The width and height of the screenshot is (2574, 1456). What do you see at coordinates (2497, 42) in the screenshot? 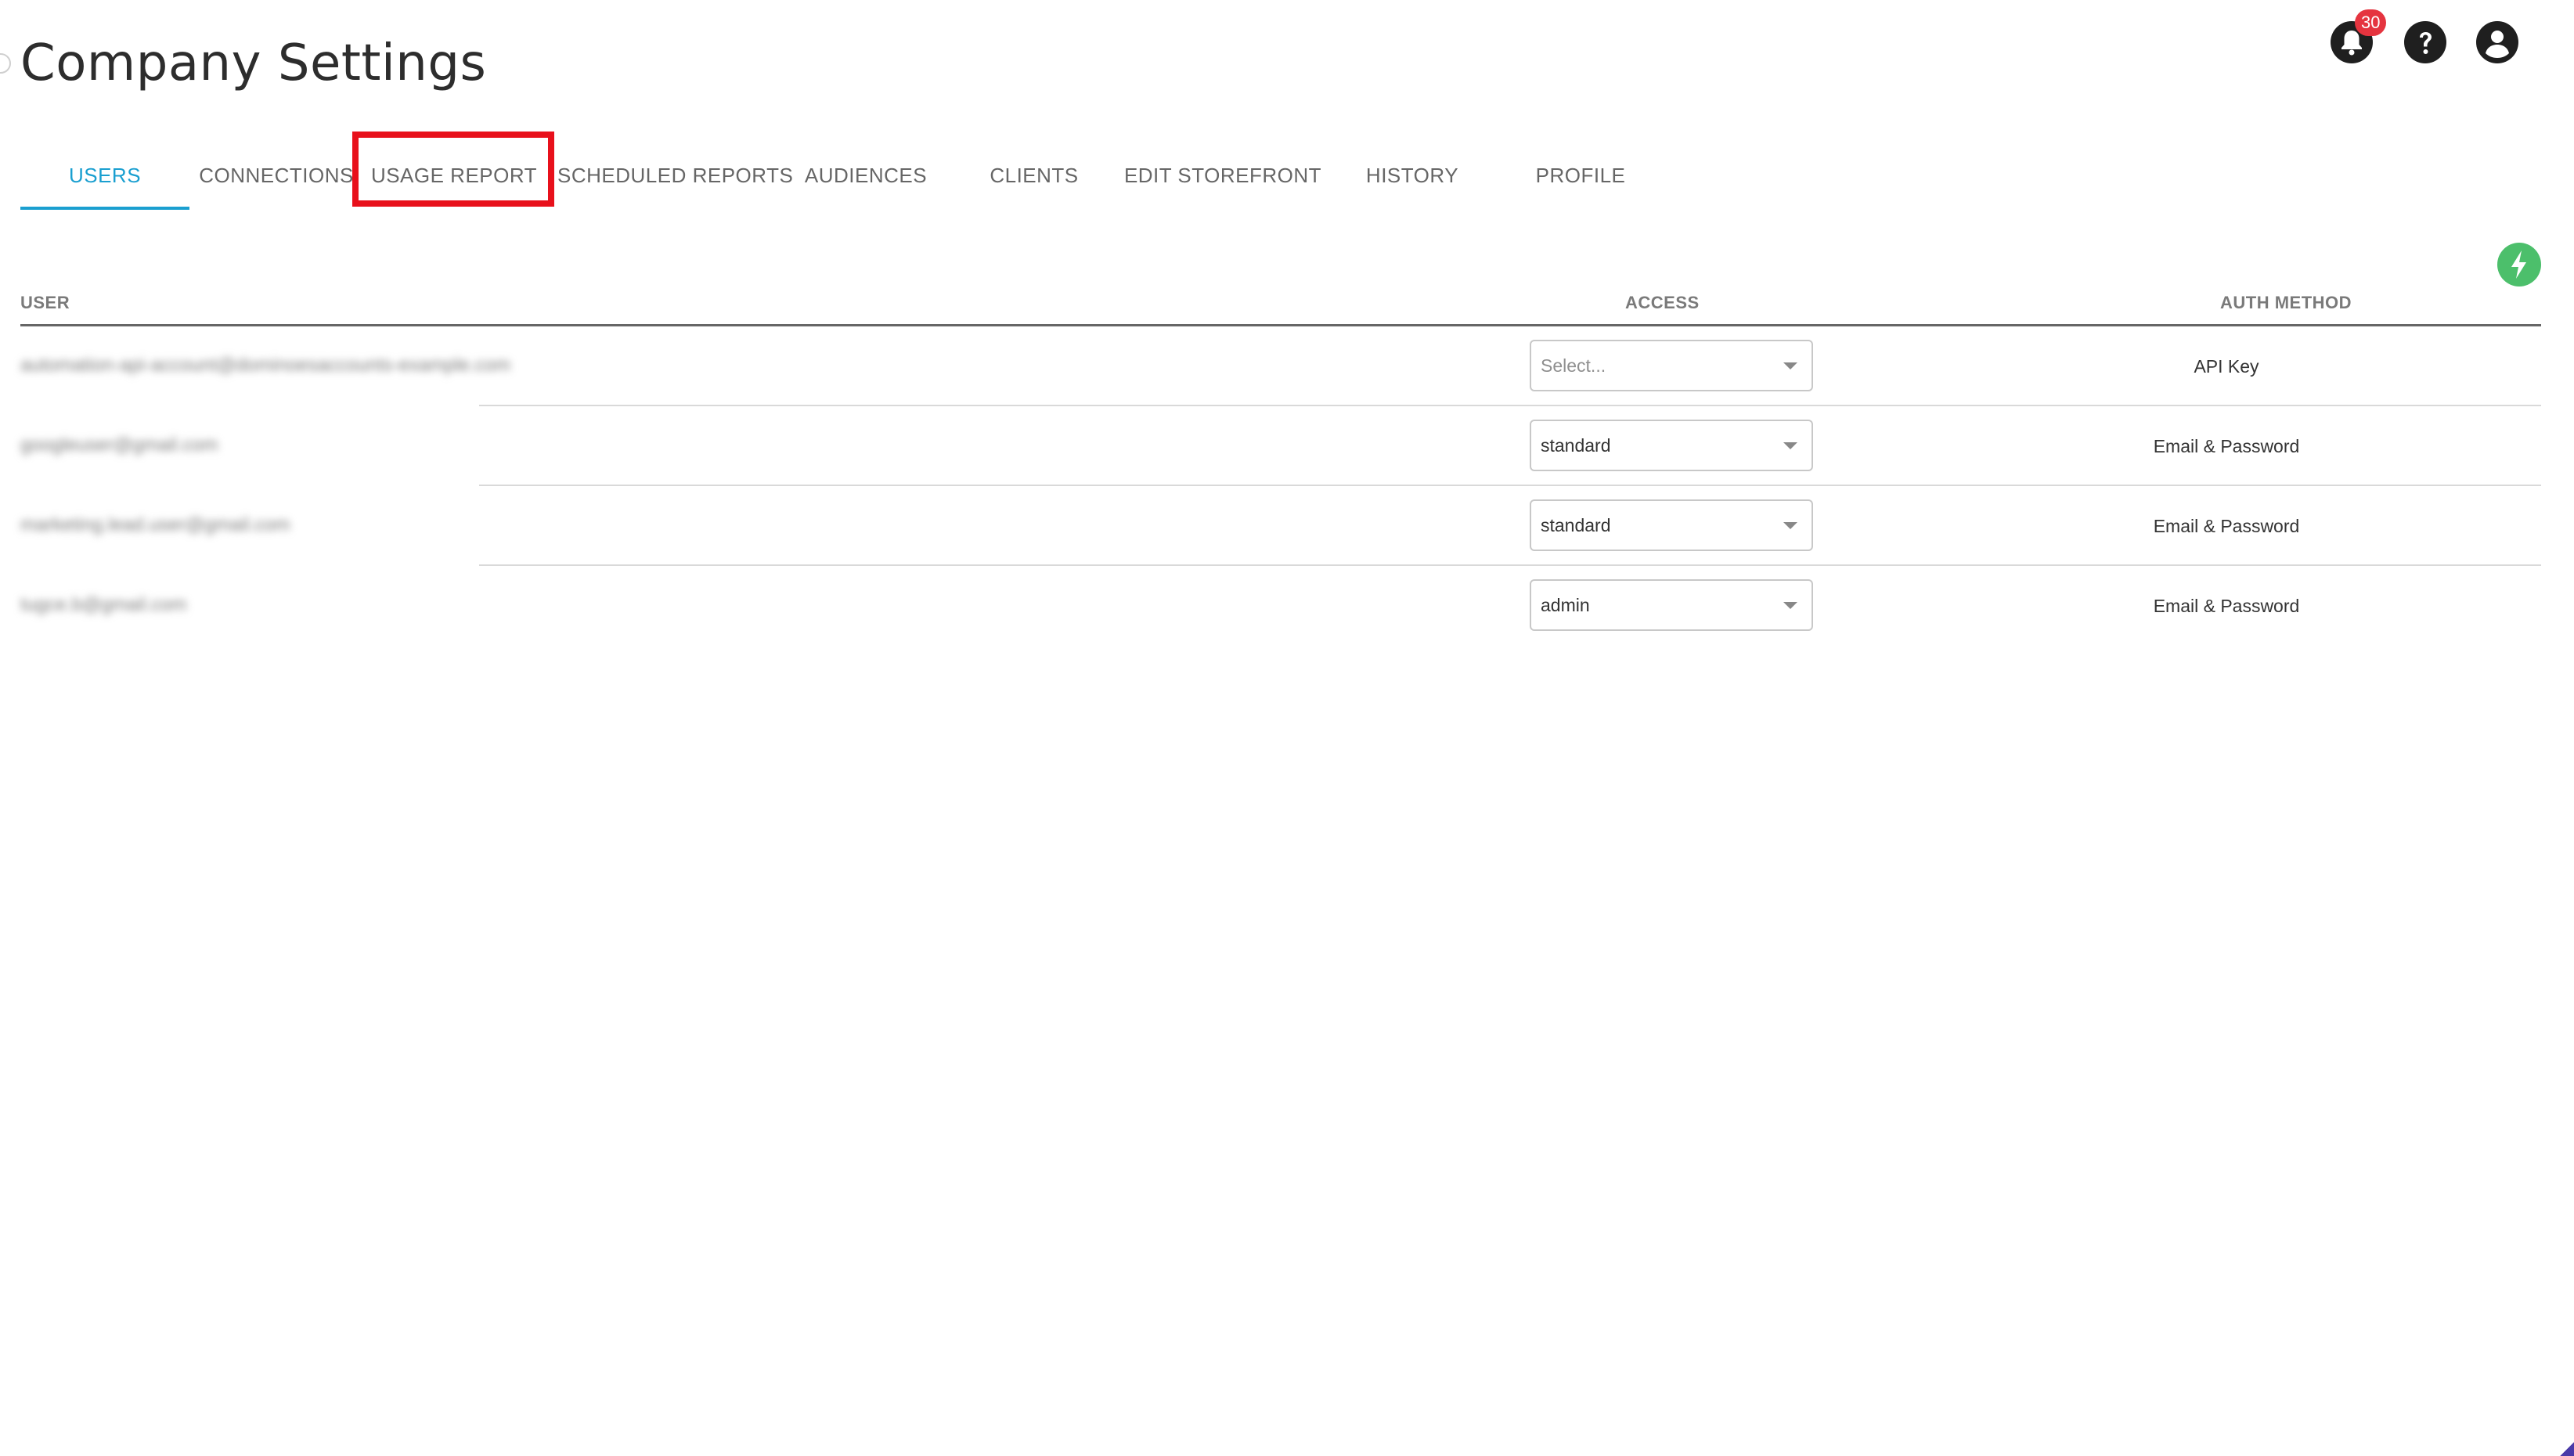
I see `account-icon` at bounding box center [2497, 42].